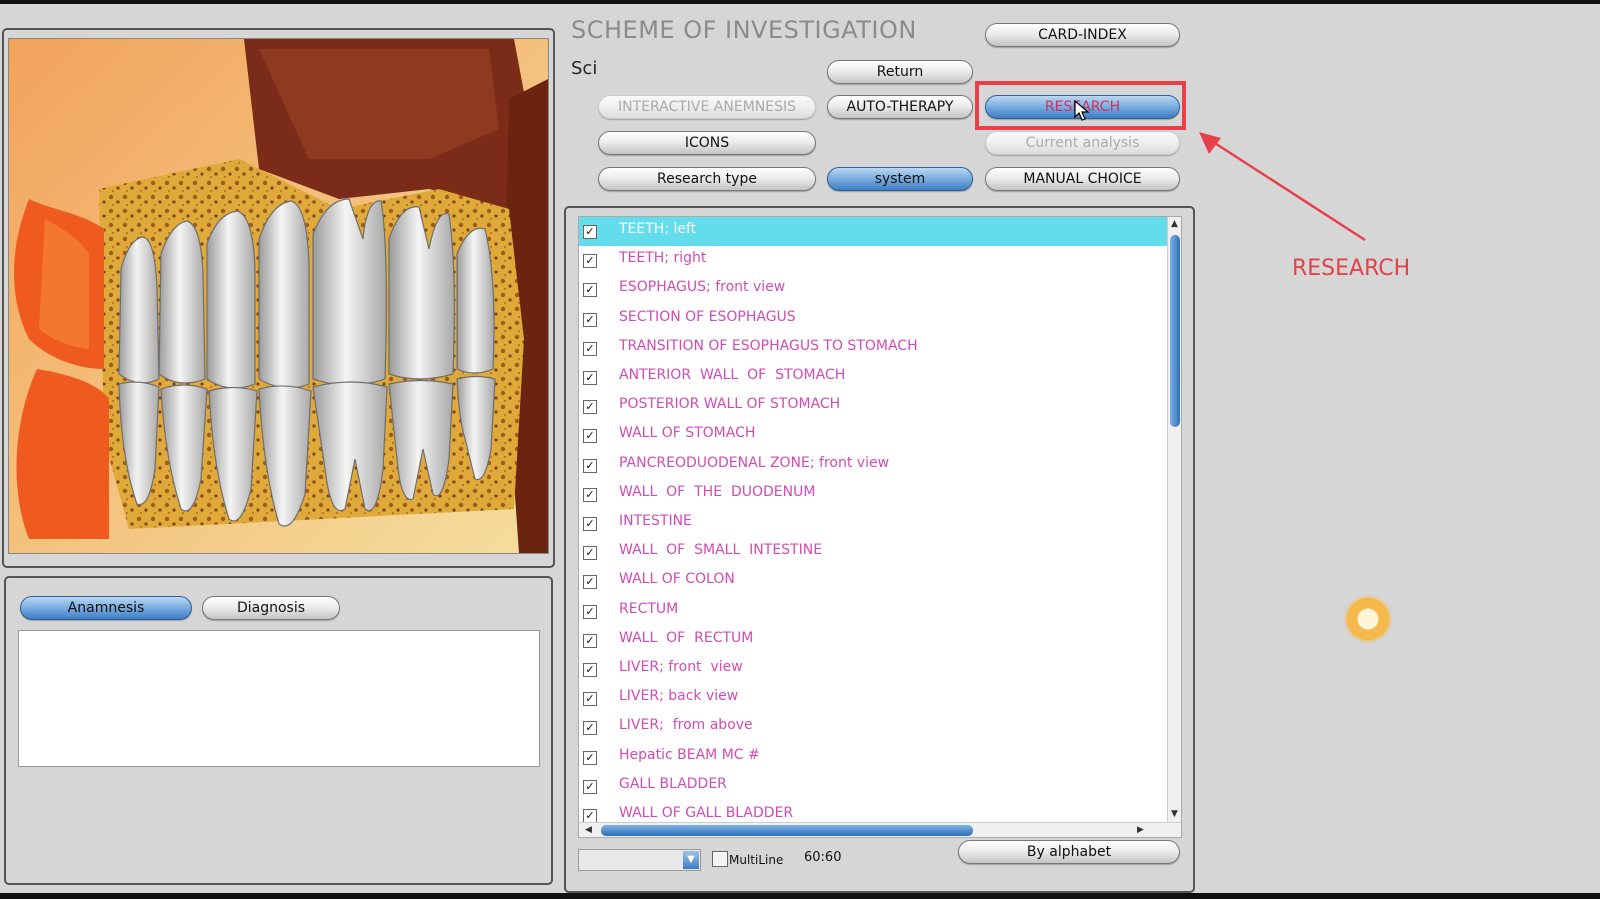 The width and height of the screenshot is (1600, 899). What do you see at coordinates (1082, 179) in the screenshot?
I see `manual-choice-button: MANUAL CHOICE` at bounding box center [1082, 179].